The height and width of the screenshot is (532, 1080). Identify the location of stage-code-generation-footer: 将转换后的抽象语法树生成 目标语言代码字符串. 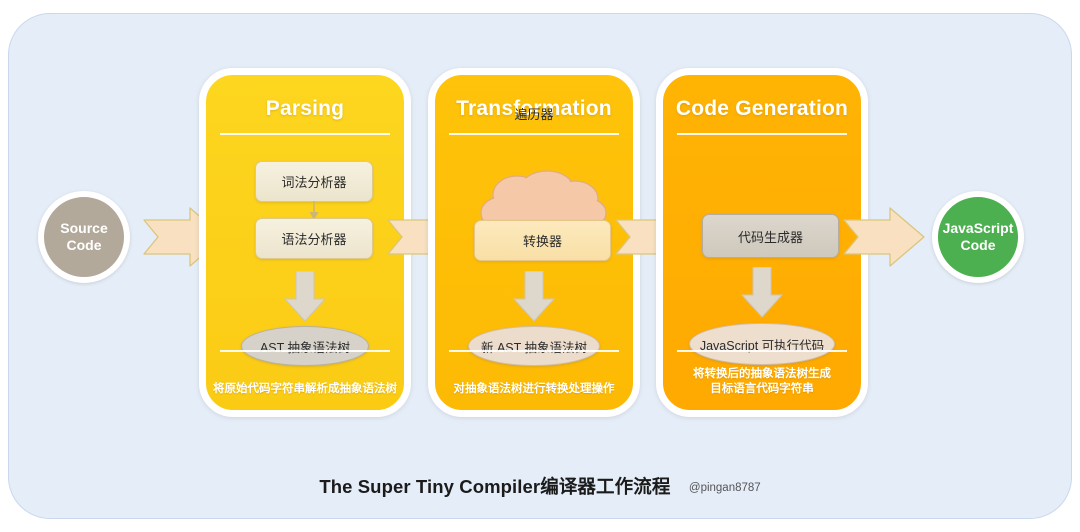
(762, 382).